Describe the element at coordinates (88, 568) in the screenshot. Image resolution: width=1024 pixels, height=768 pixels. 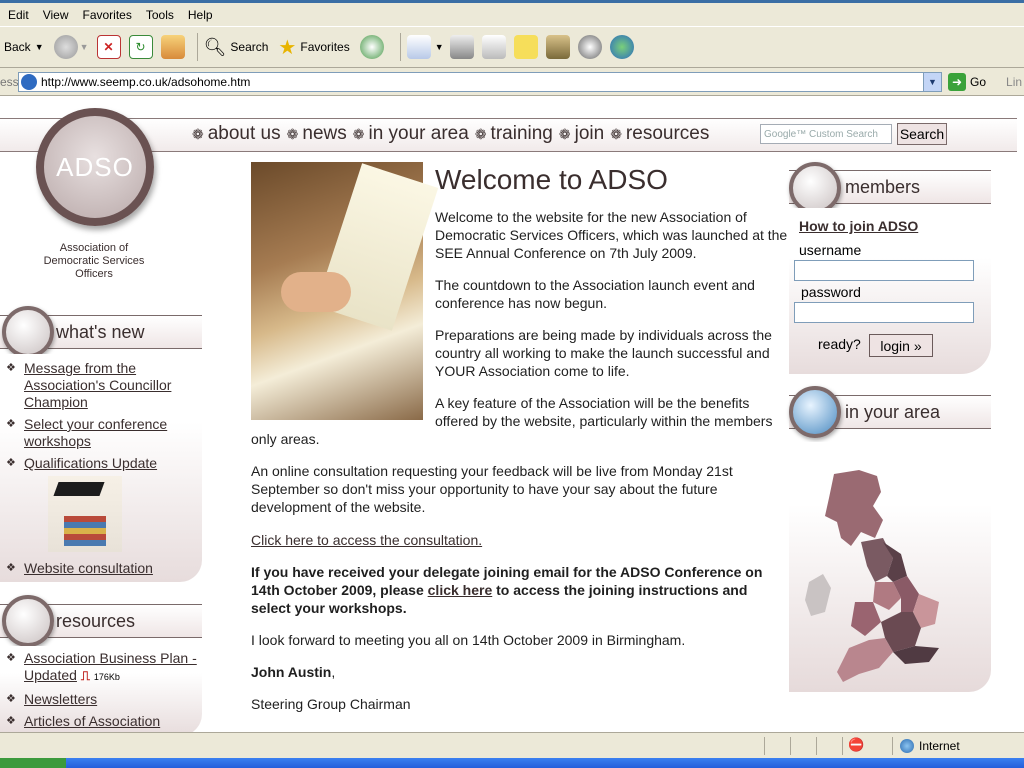
I see `whats-new-link: Website consultation` at that location.